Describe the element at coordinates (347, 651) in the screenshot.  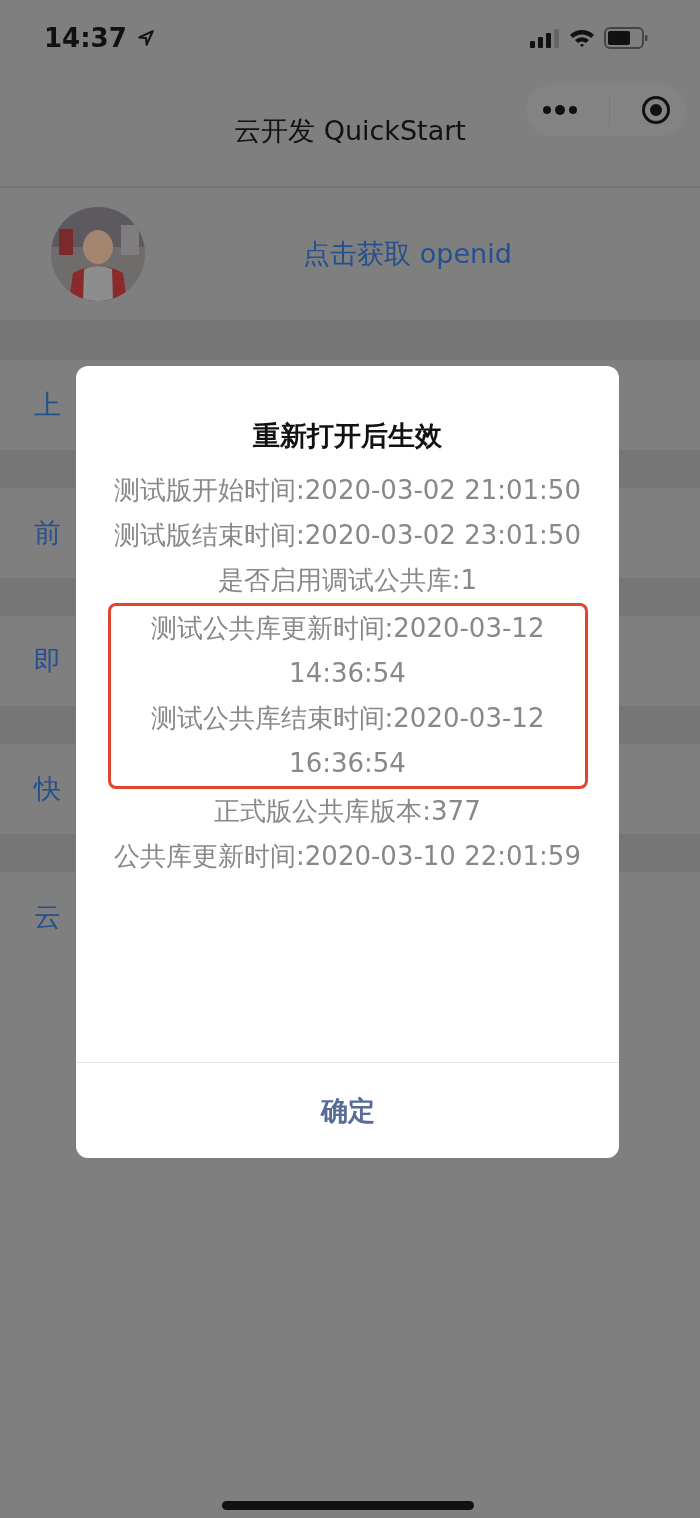
I see `info-line: 测试公共库更新时间:2020-03-12 14:36:54` at that location.